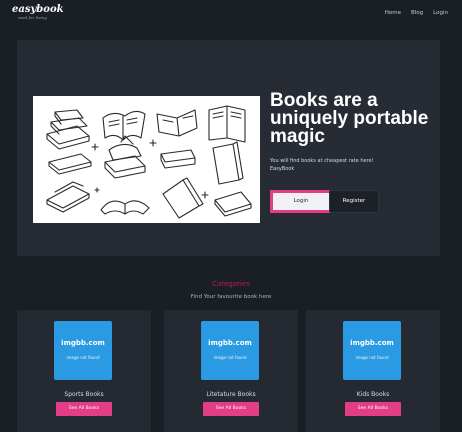  I want to click on logo-tagline: read for living, so click(32, 17).